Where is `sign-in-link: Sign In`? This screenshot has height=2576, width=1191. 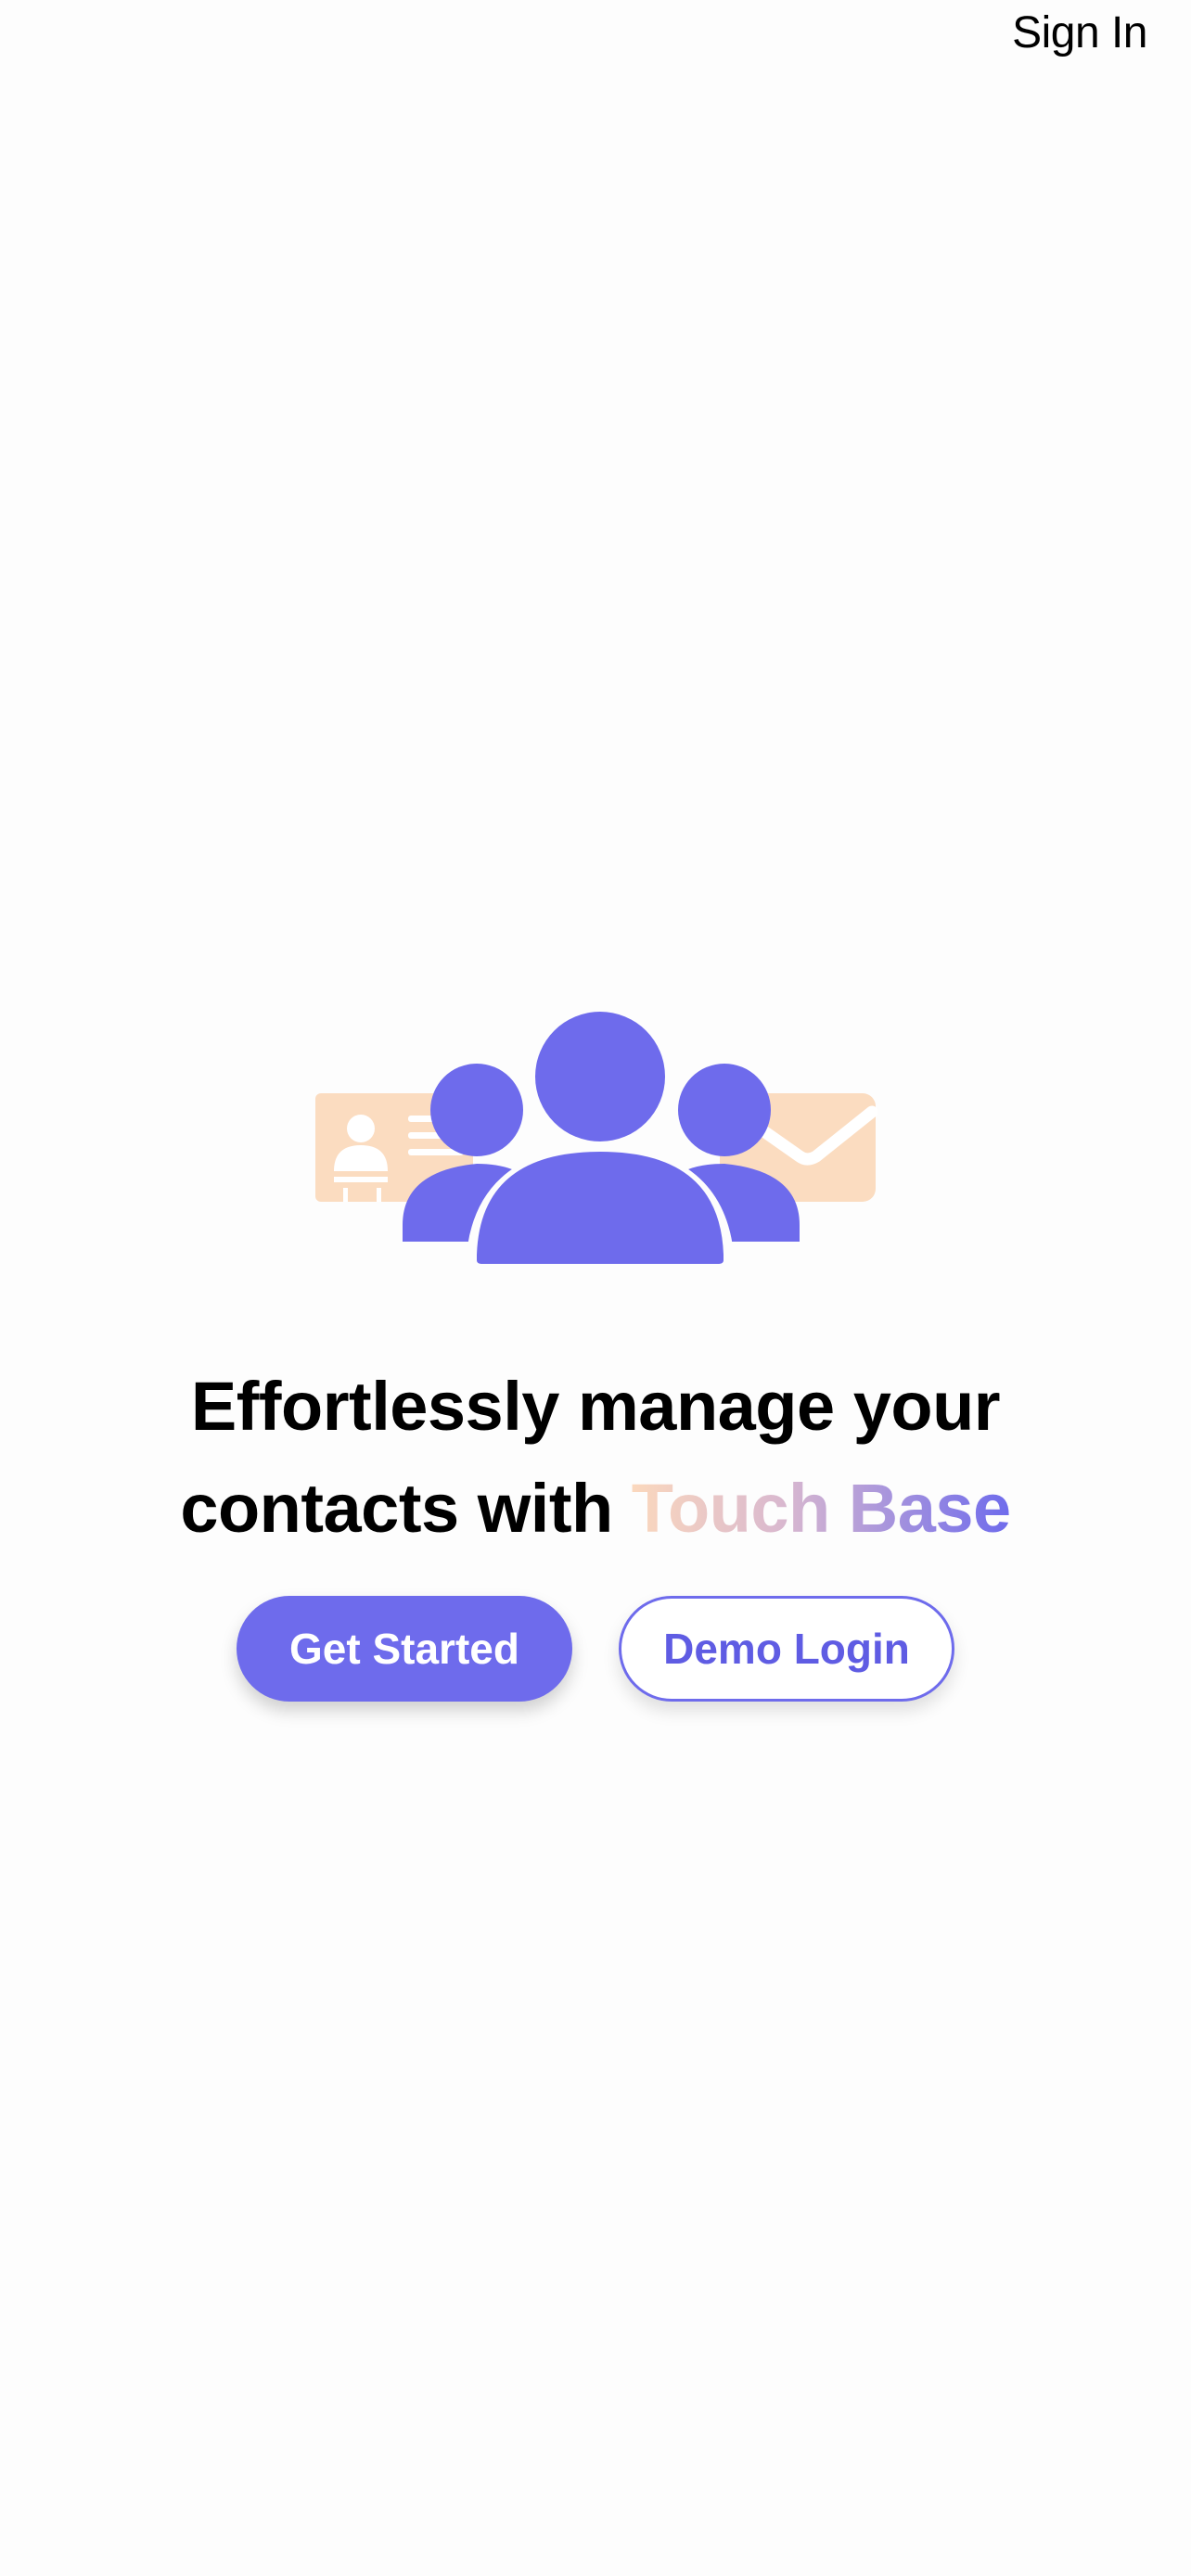 sign-in-link: Sign In is located at coordinates (1079, 33).